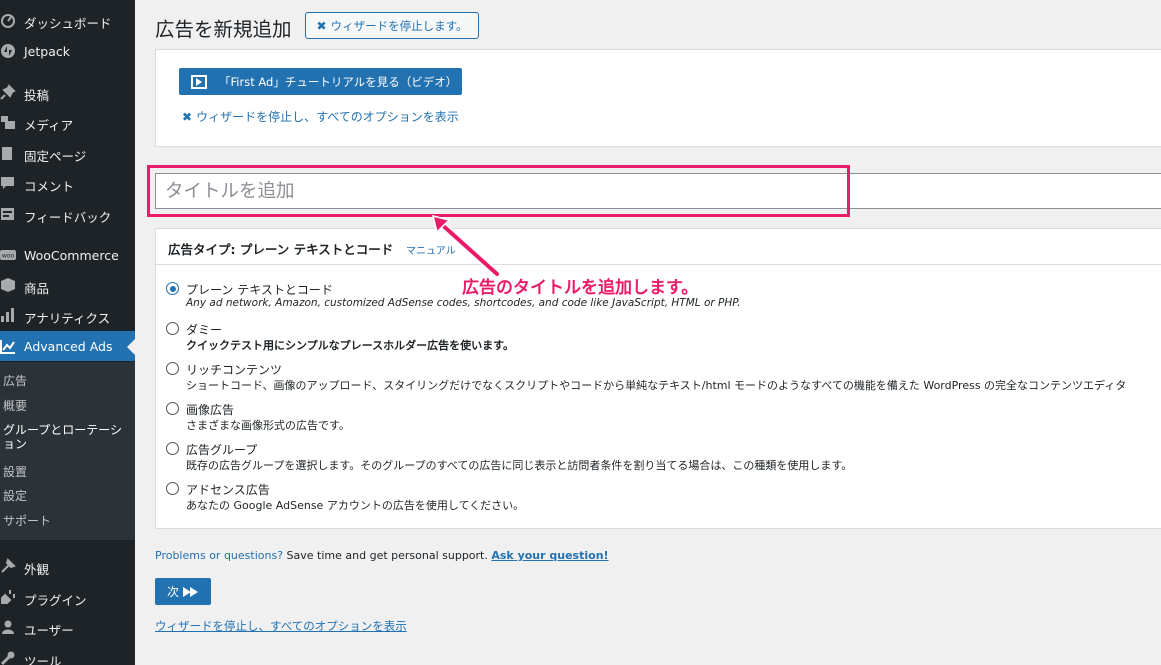 The width and height of the screenshot is (1161, 665). I want to click on sidebar-item-posts: 投稿, so click(67, 92).